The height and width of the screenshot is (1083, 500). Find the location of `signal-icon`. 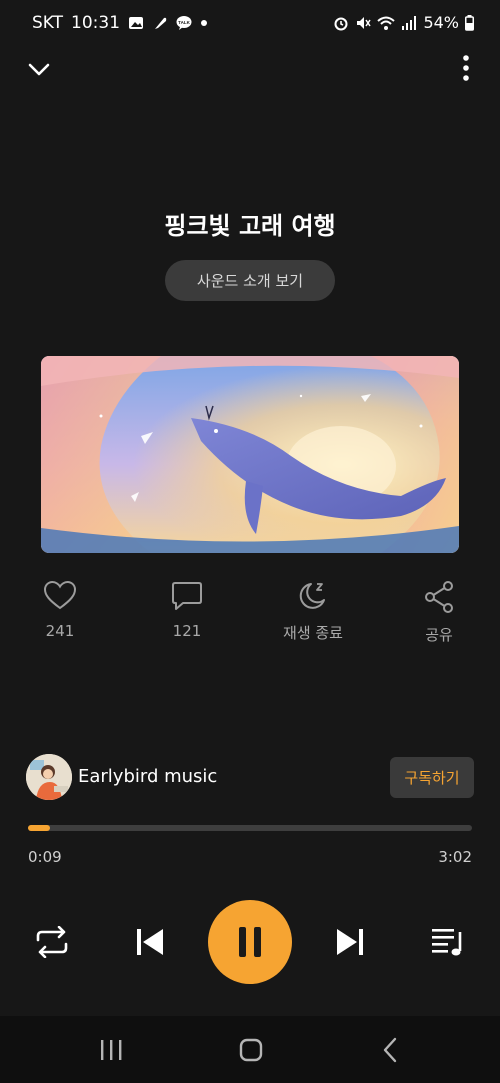

signal-icon is located at coordinates (409, 22).